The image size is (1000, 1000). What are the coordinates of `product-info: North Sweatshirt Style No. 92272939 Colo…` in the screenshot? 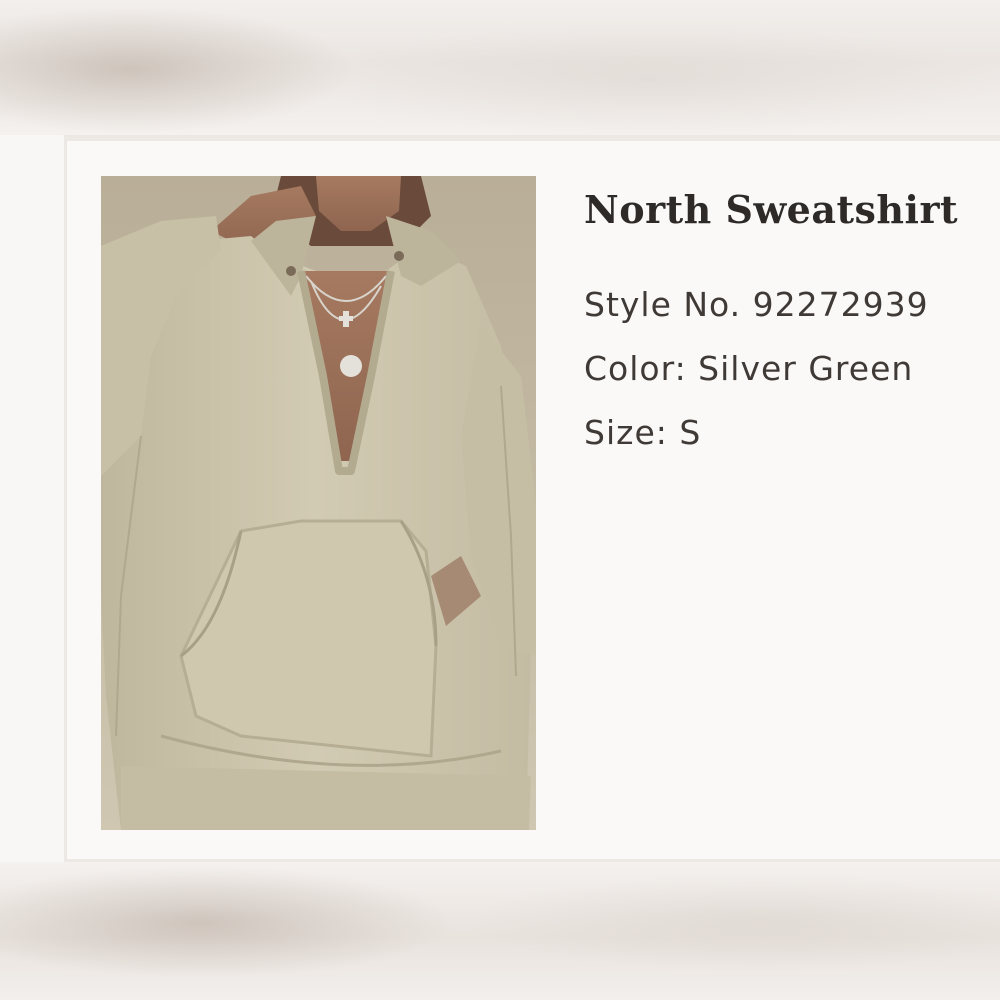 It's located at (789, 323).